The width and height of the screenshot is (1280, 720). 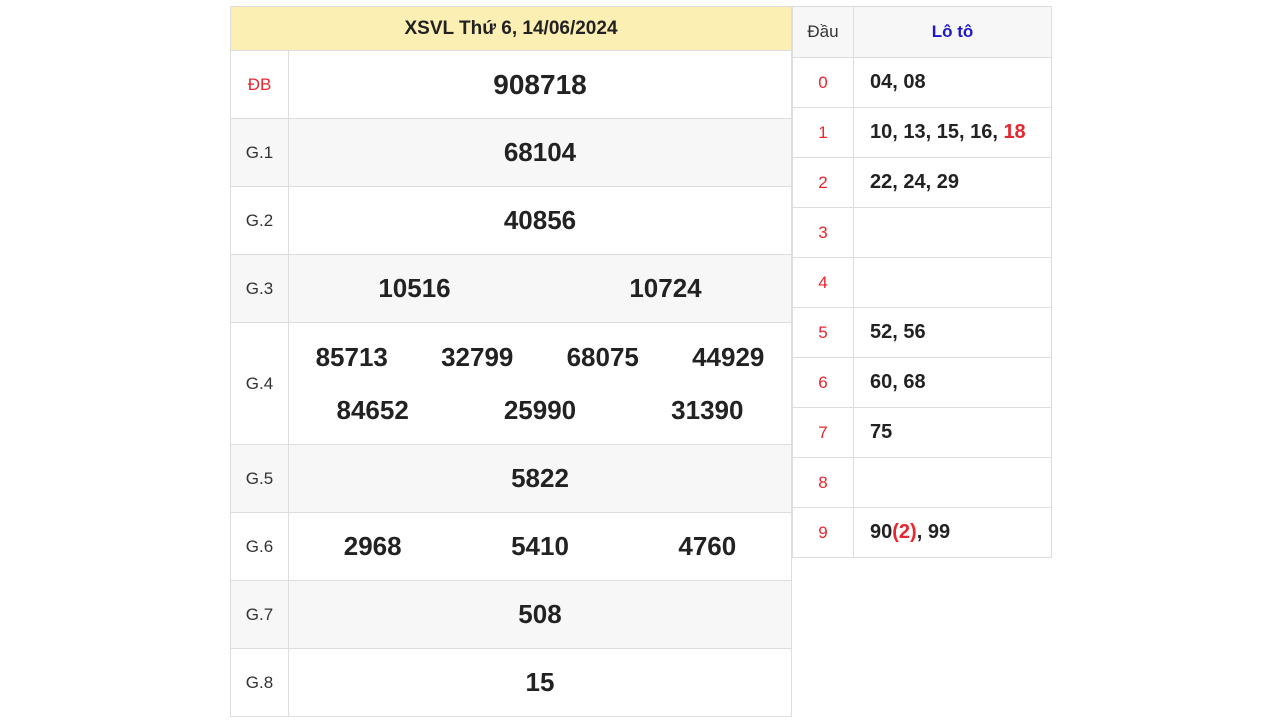 What do you see at coordinates (881, 432) in the screenshot?
I see `loto-text: 75` at bounding box center [881, 432].